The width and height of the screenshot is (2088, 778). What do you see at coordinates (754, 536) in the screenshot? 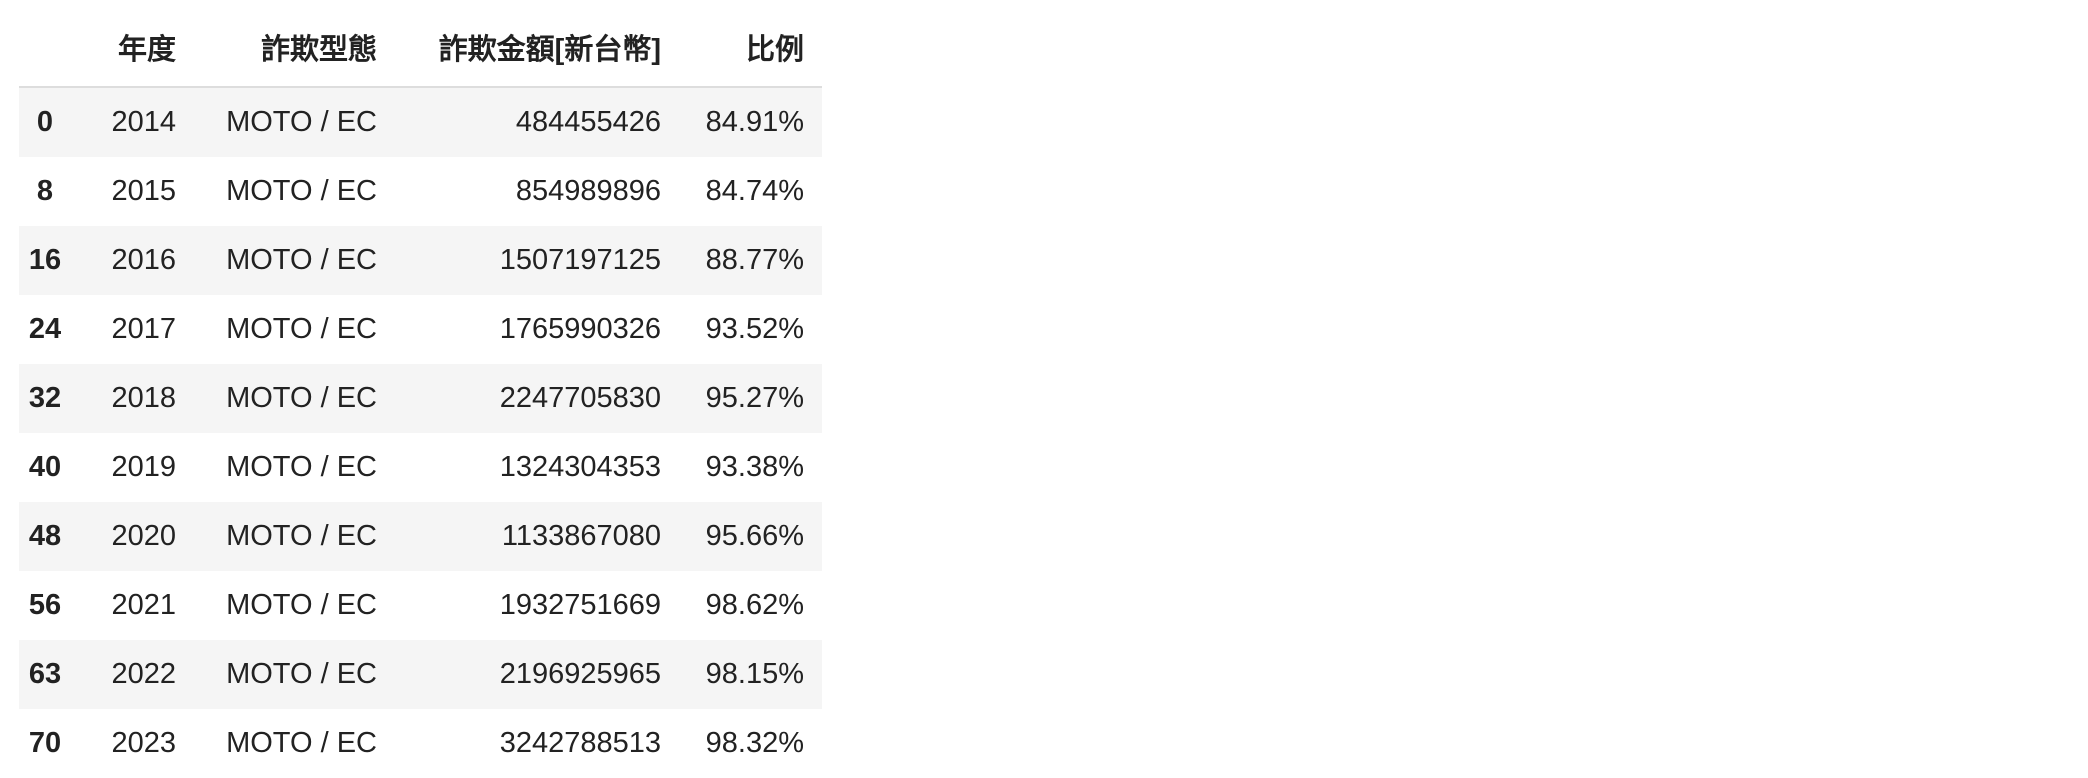
I see `cell-ratio: 95.66%` at bounding box center [754, 536].